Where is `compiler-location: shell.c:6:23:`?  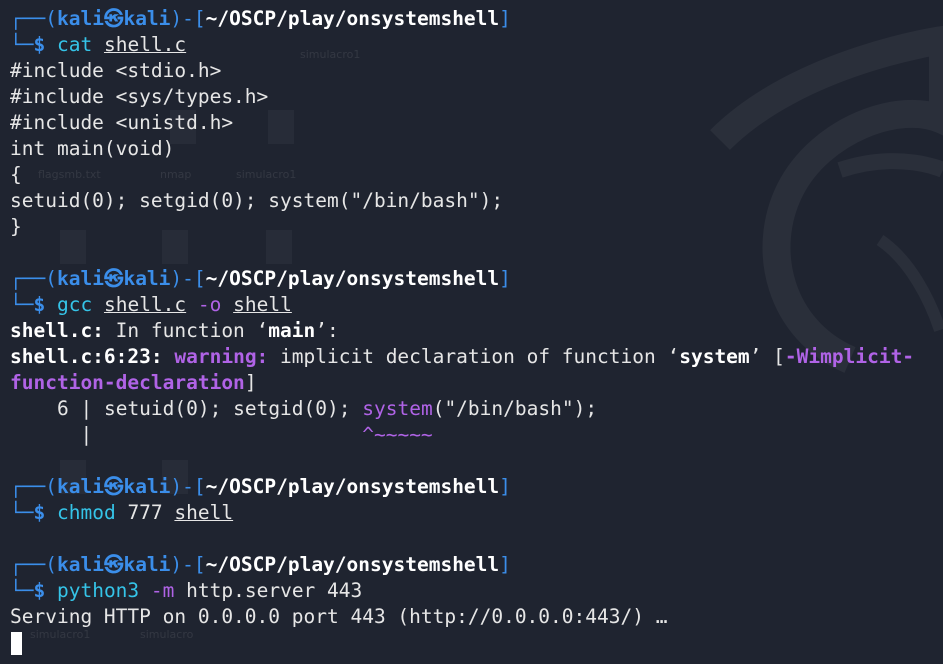
compiler-location: shell.c:6:23: is located at coordinates (86, 356).